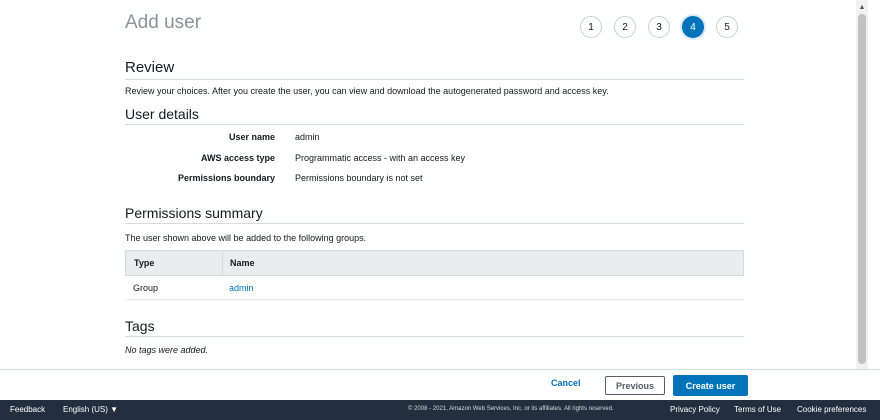 The image size is (880, 420). I want to click on cookie-preferences-link: Cookie preferences, so click(831, 409).